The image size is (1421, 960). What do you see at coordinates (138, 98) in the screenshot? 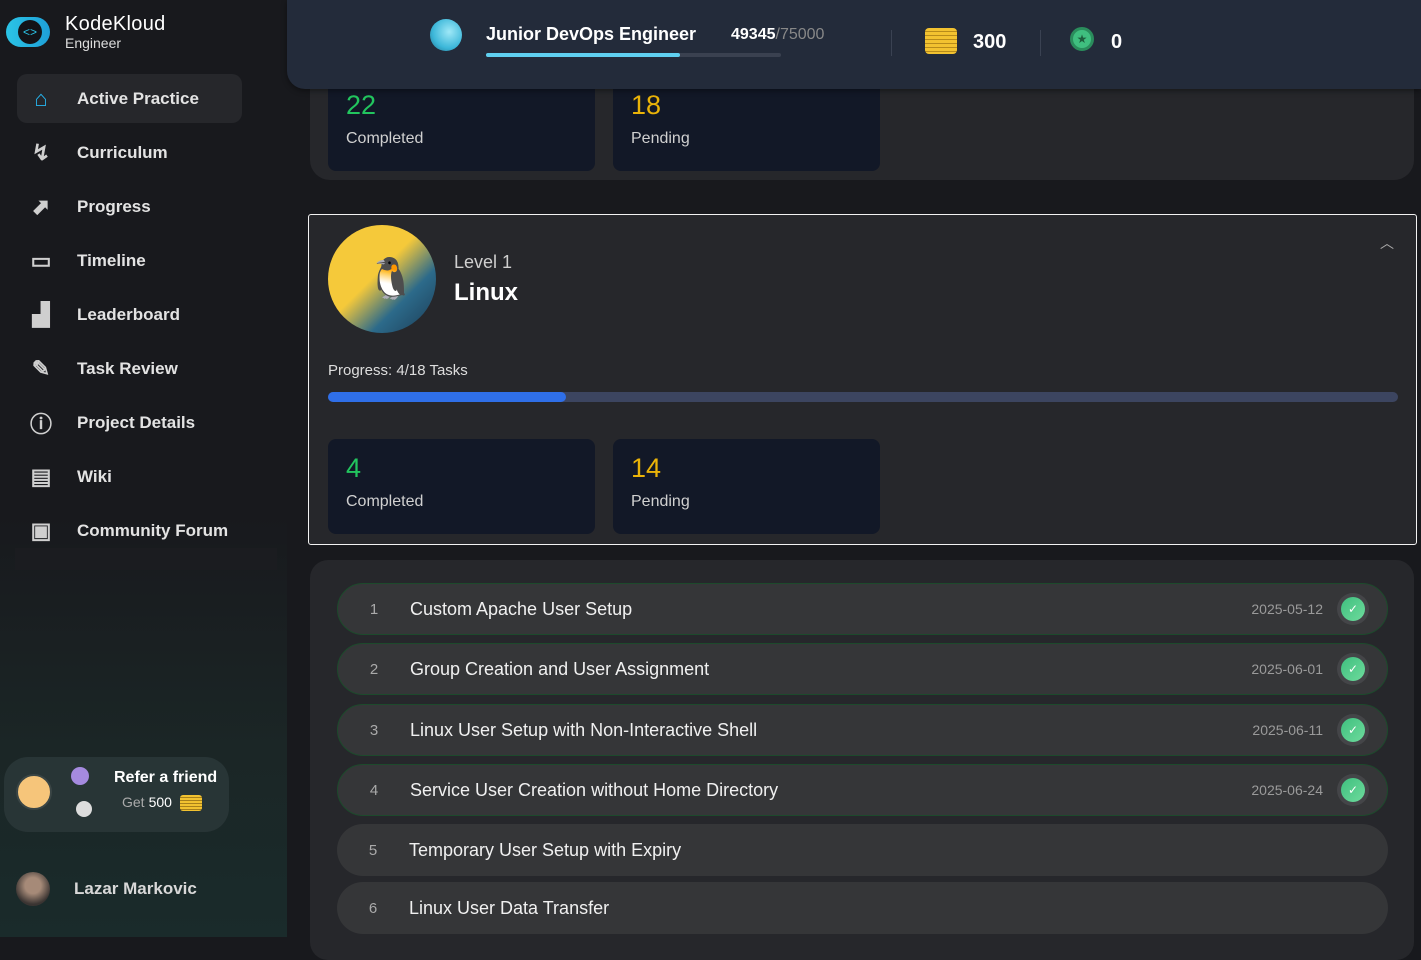
I see `nav-label: Active Practice` at bounding box center [138, 98].